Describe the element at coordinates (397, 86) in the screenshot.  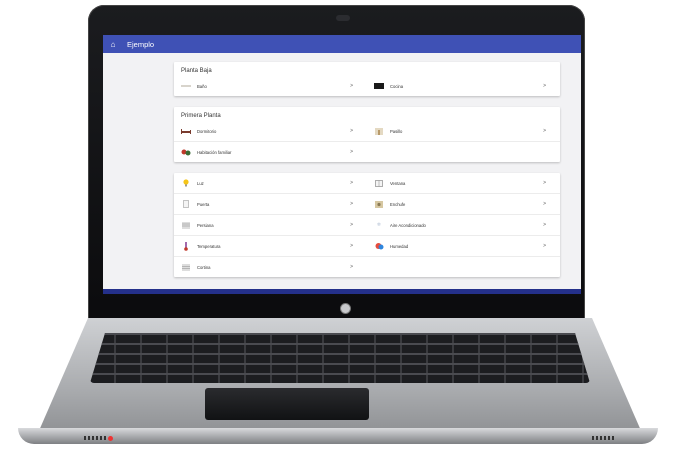
I see `list-item-label: Cocina` at that location.